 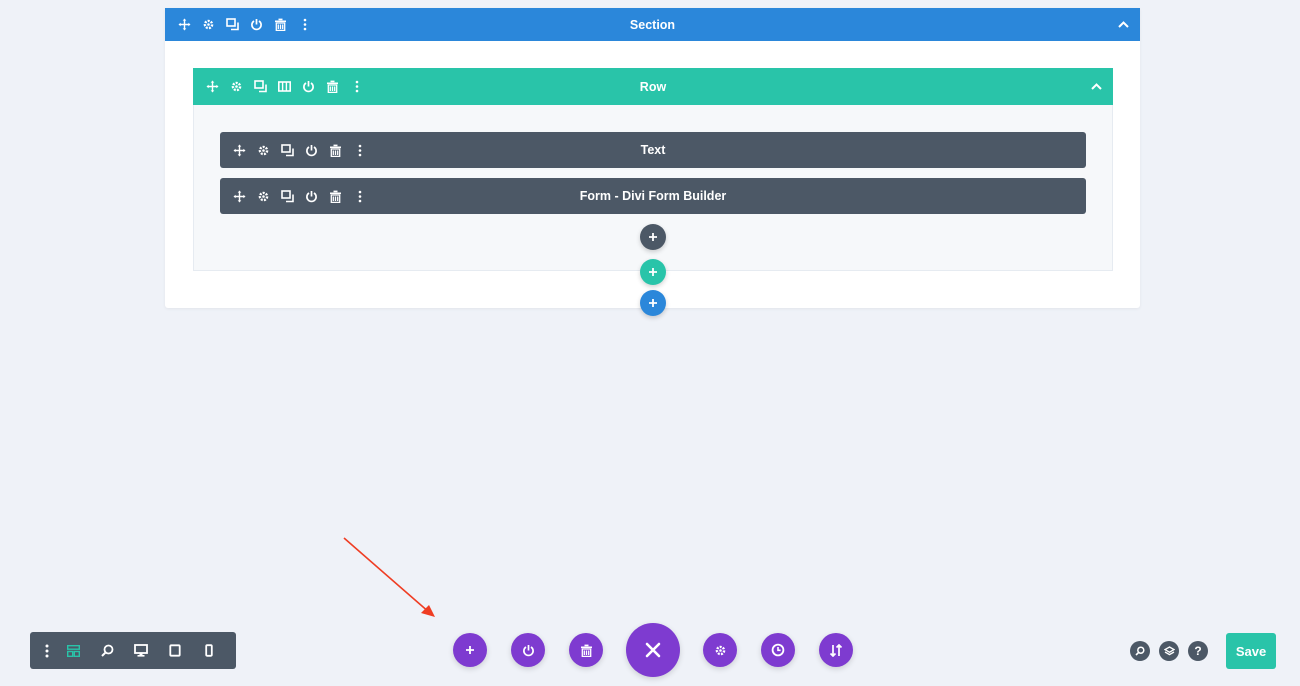 I want to click on page-settings-button, so click(x=720, y=650).